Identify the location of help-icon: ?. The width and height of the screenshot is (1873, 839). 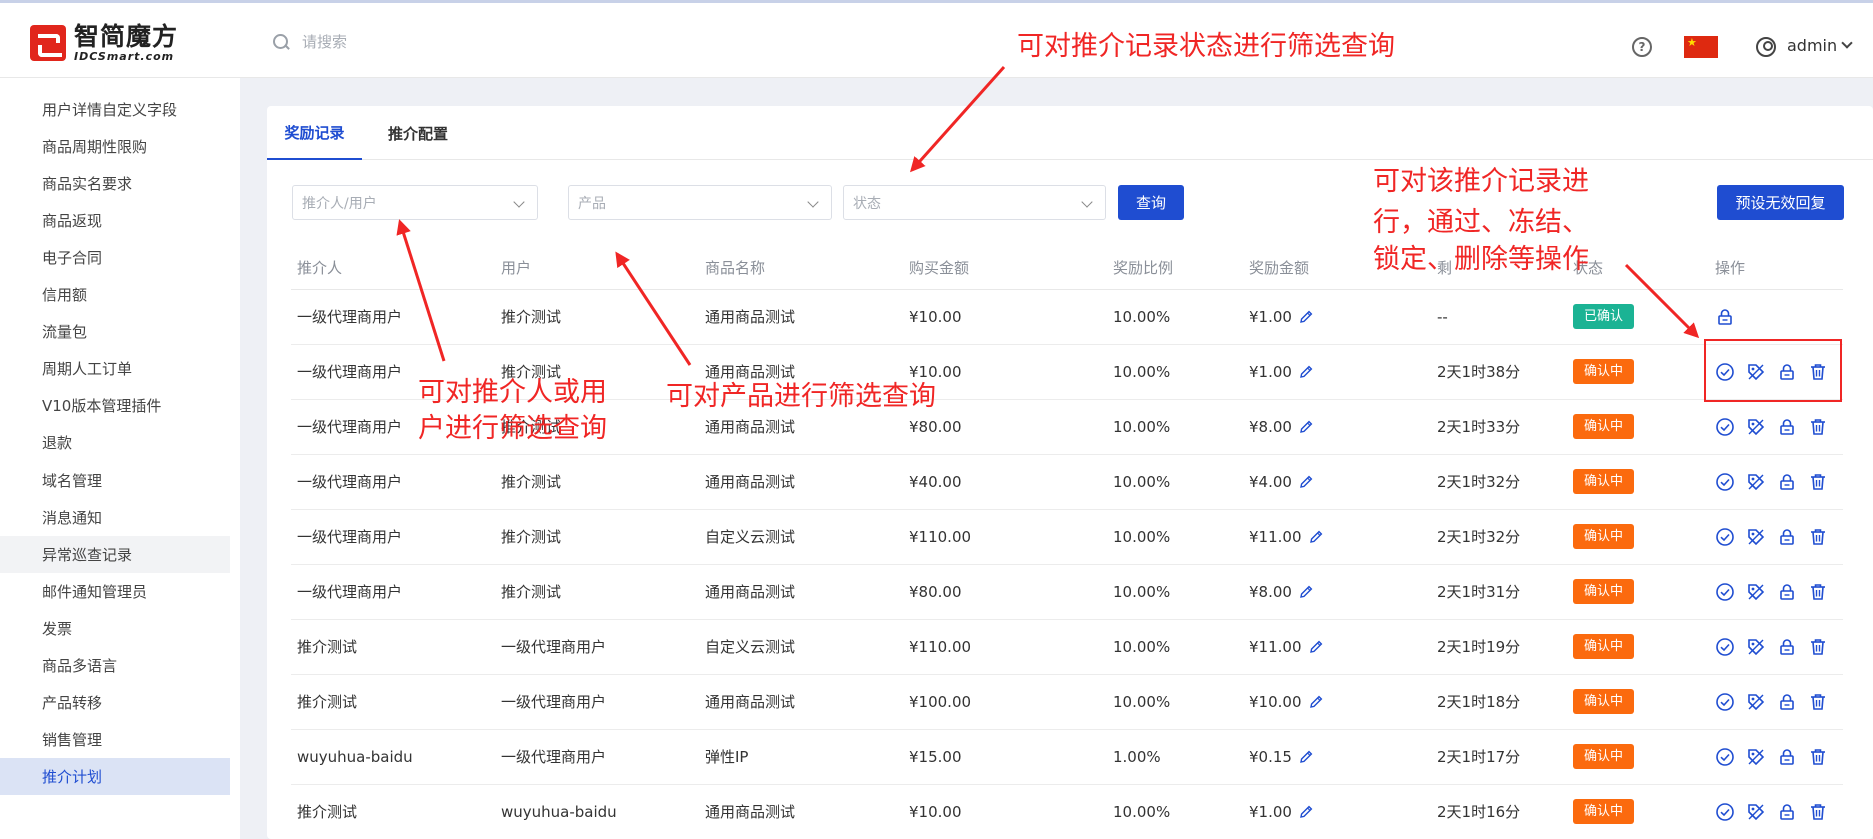
(1642, 47).